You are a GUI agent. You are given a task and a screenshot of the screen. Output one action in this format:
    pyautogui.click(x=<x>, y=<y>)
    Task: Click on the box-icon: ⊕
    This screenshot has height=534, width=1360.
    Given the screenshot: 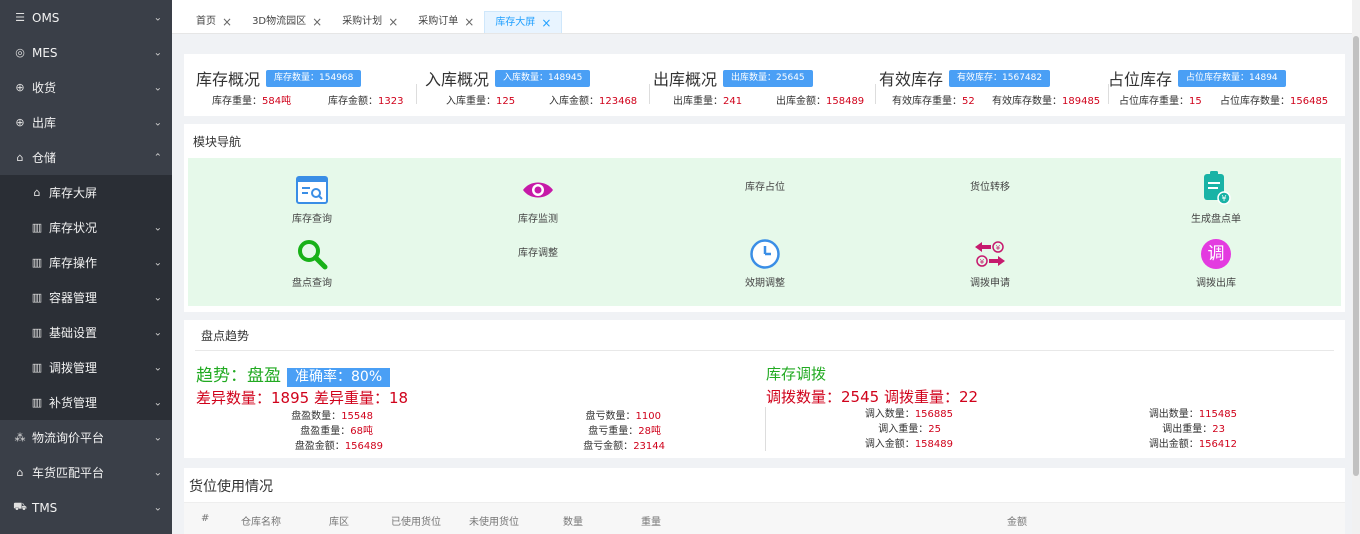 What is the action you would take?
    pyautogui.click(x=20, y=87)
    